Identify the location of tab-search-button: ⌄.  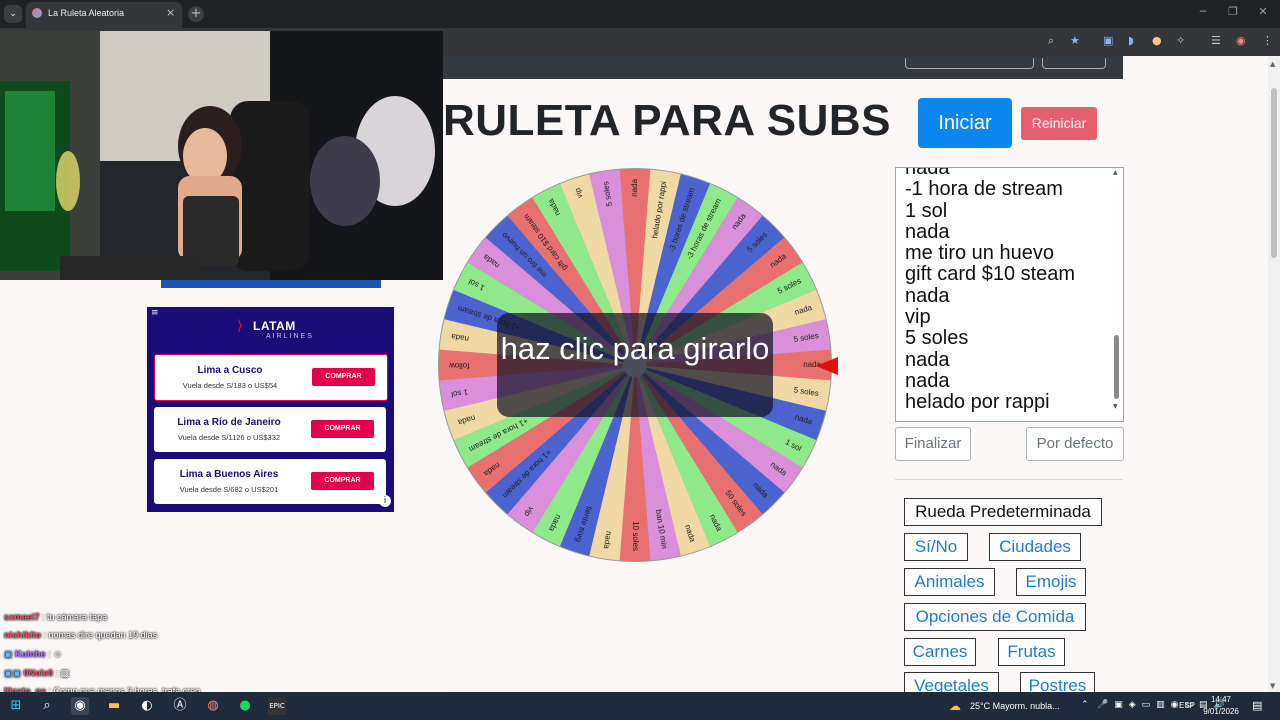
(13, 14).